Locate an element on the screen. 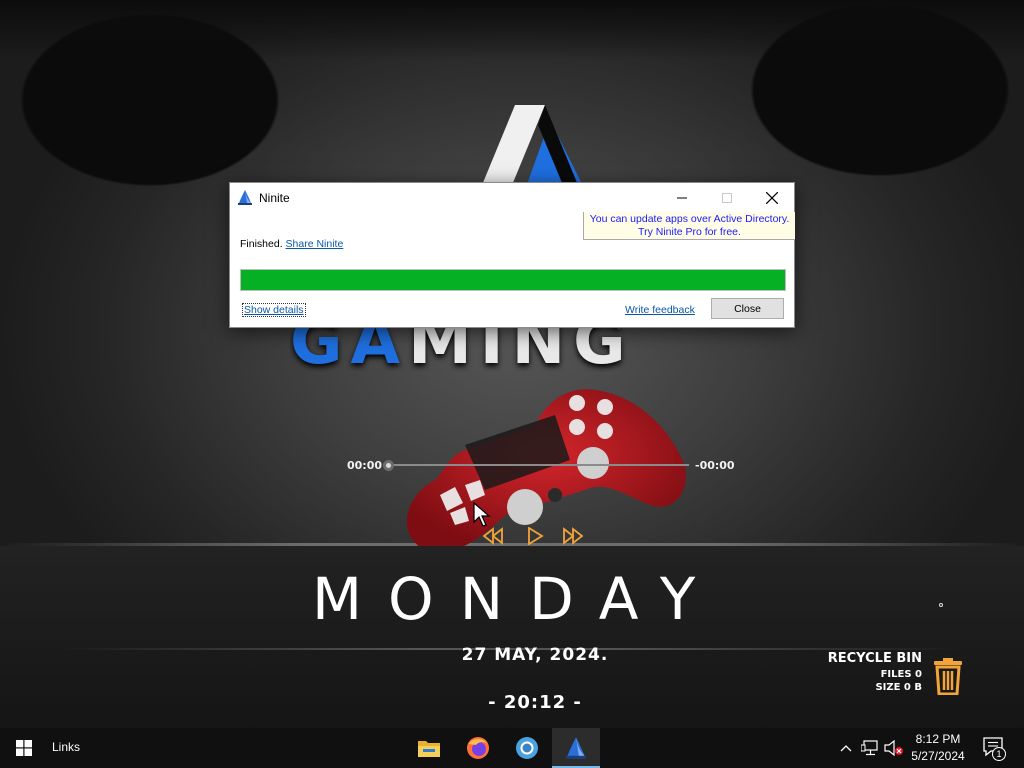  gaming-logo-icon is located at coordinates (532, 147).